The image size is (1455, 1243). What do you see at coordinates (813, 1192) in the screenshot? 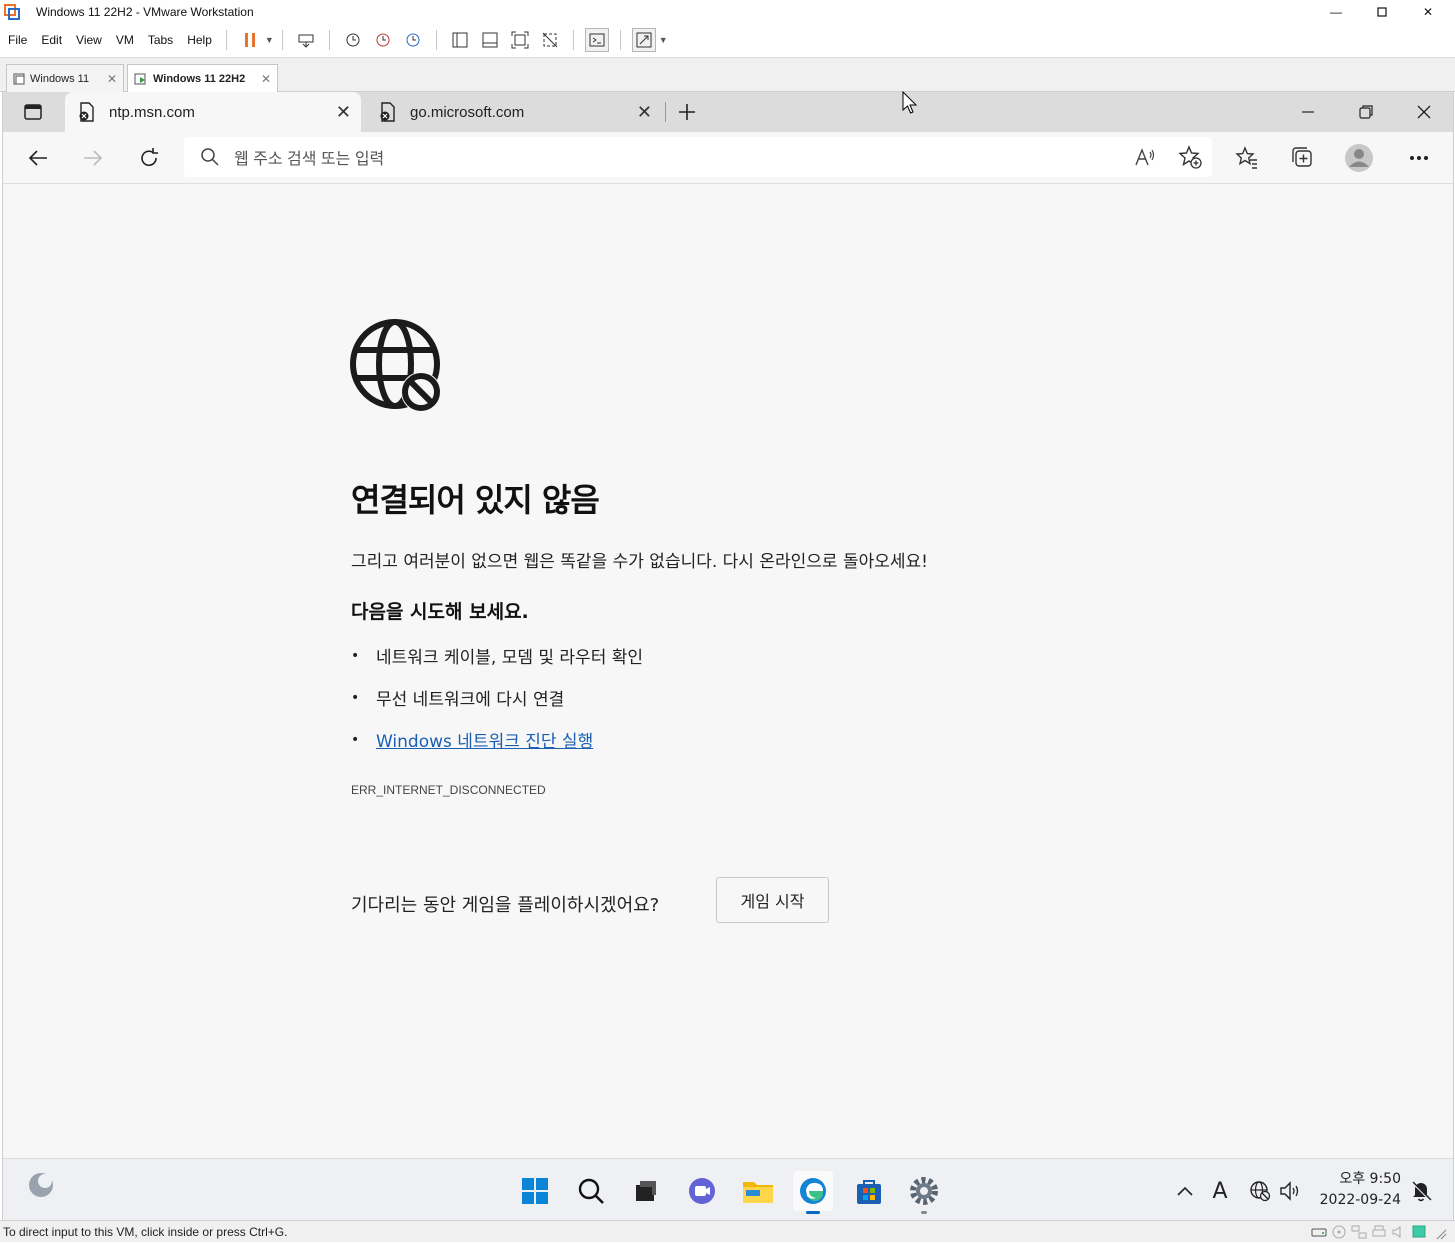
I see `edge-taskbar-button` at bounding box center [813, 1192].